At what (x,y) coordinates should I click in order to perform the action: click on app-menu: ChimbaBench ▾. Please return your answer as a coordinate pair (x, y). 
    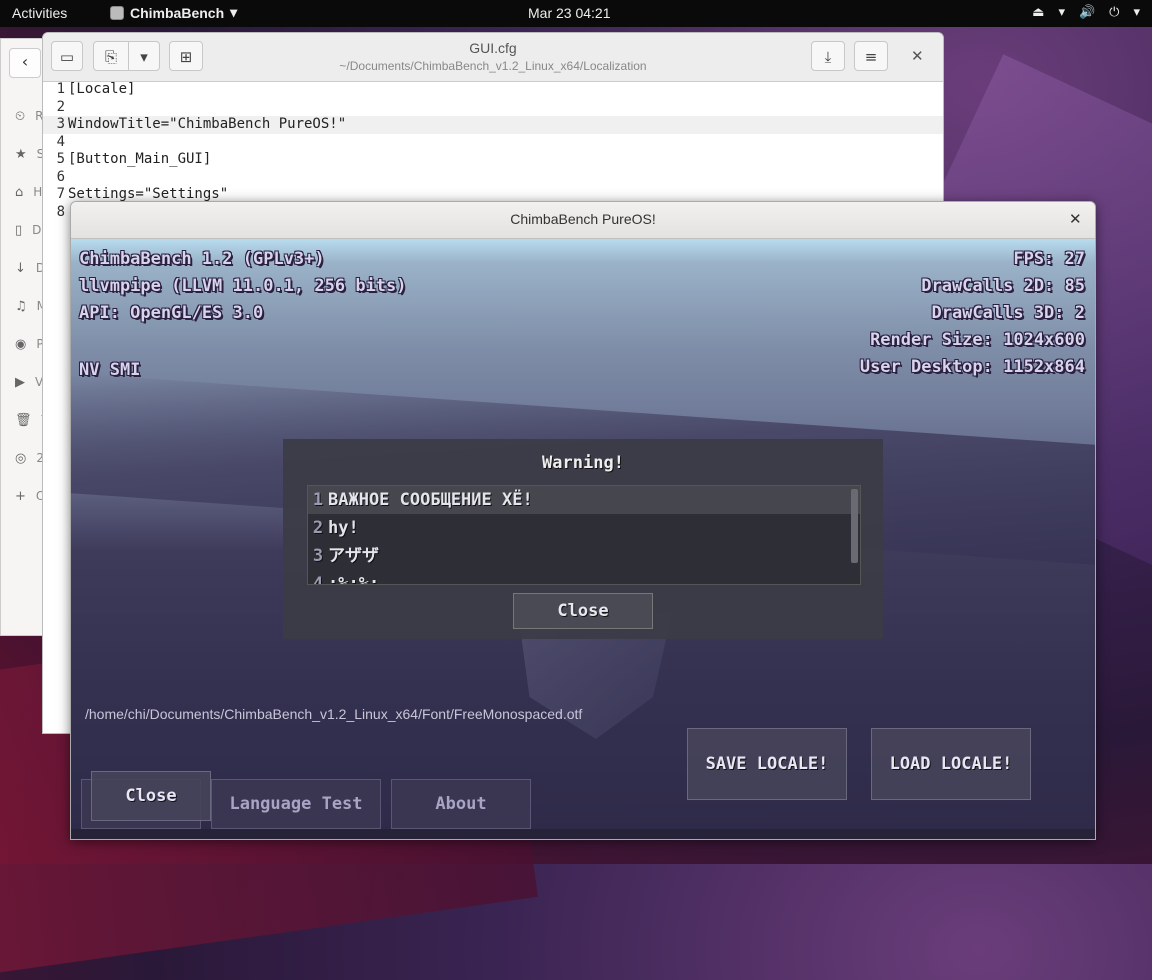
    Looking at the image, I should click on (173, 12).